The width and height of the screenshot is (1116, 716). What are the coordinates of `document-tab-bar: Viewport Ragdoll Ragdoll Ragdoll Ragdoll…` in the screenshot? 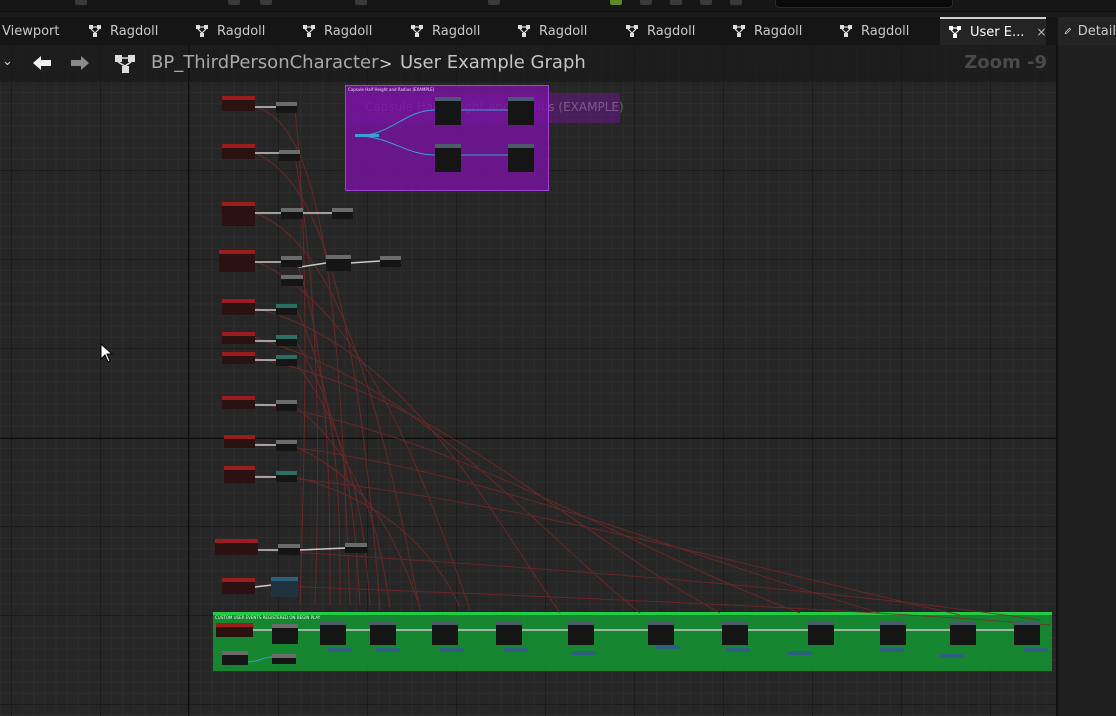 It's located at (558, 31).